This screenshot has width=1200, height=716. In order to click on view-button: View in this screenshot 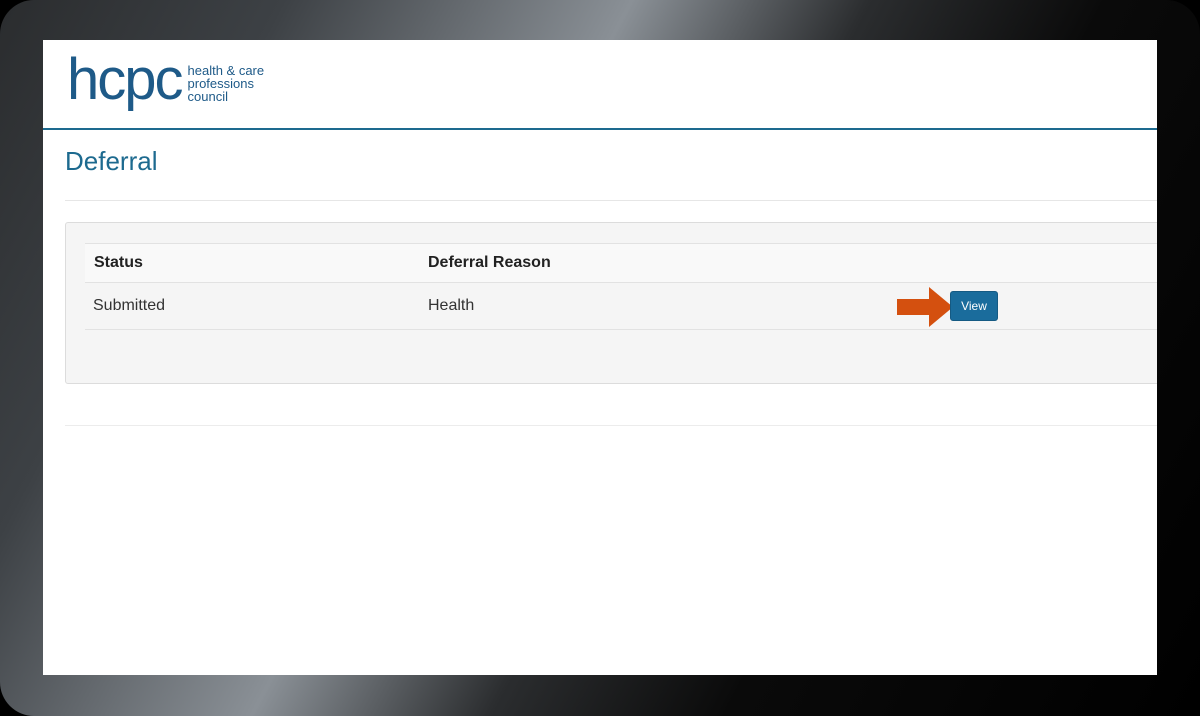, I will do `click(974, 306)`.